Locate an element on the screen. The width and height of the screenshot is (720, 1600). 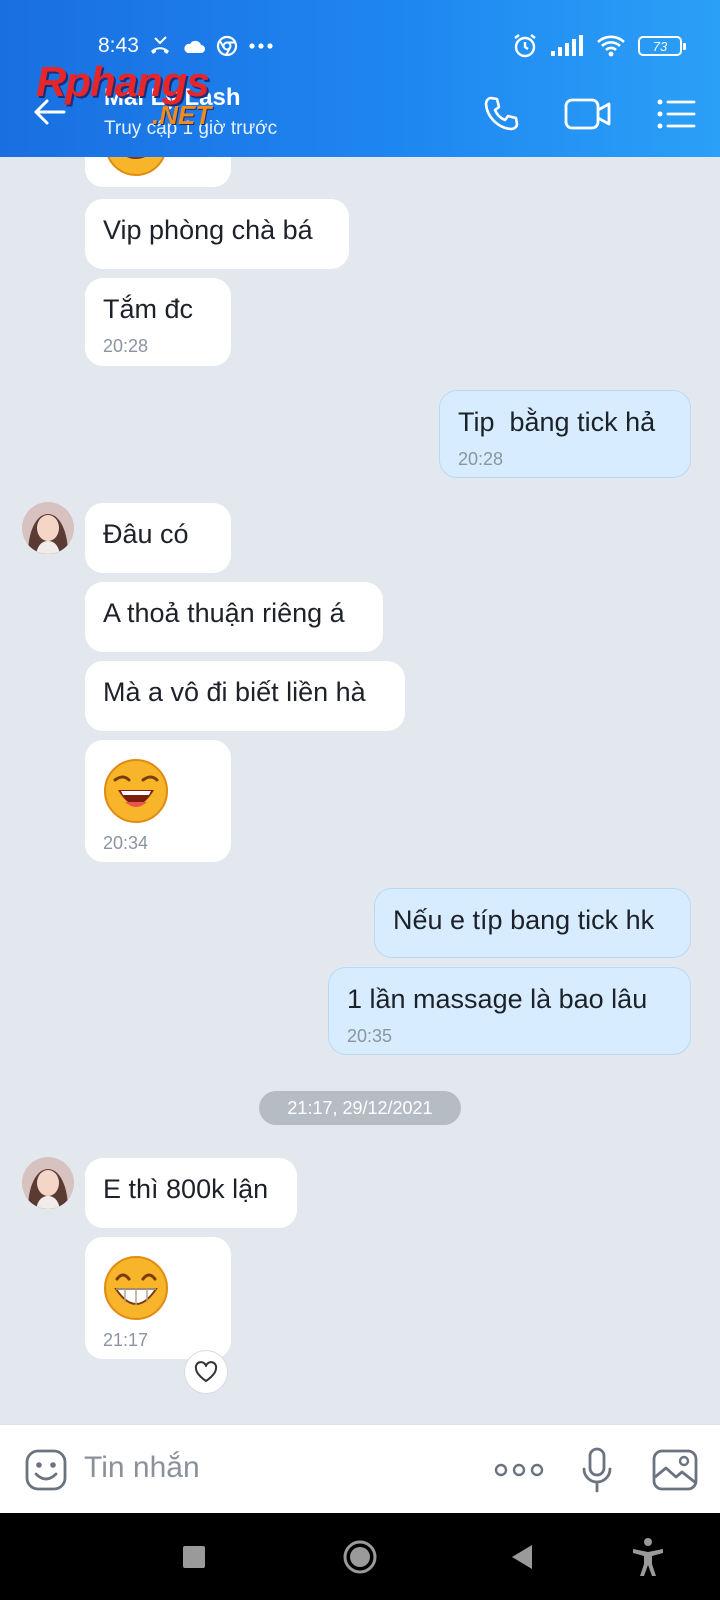
message-time: 20:35 is located at coordinates (370, 1036).